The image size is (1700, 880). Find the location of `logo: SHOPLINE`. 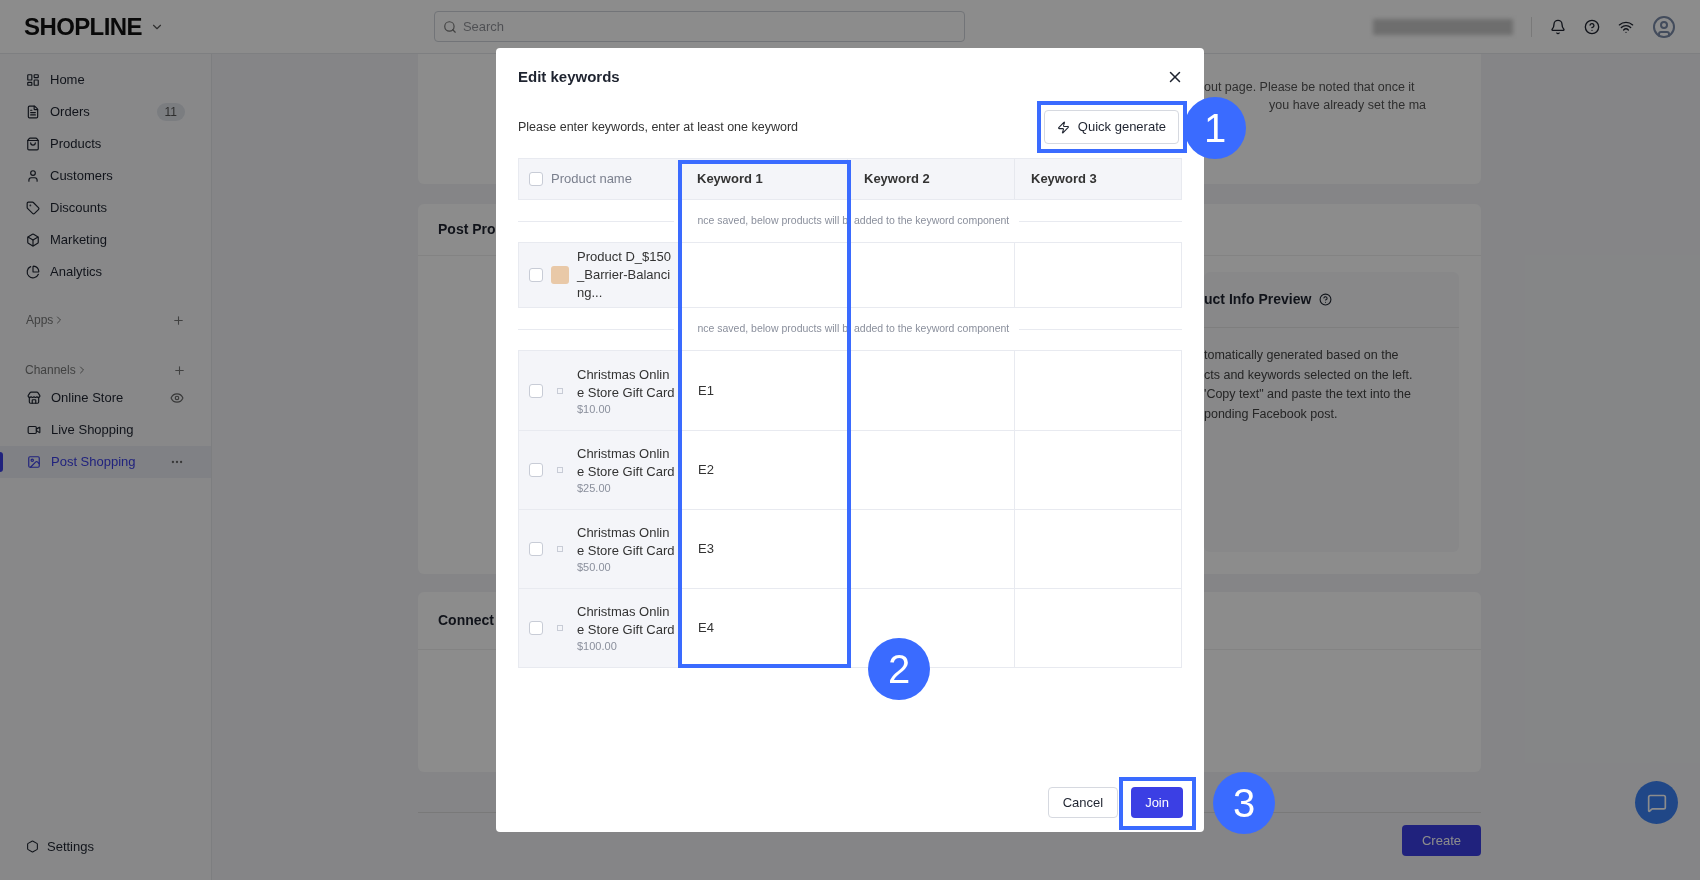

logo: SHOPLINE is located at coordinates (83, 26).